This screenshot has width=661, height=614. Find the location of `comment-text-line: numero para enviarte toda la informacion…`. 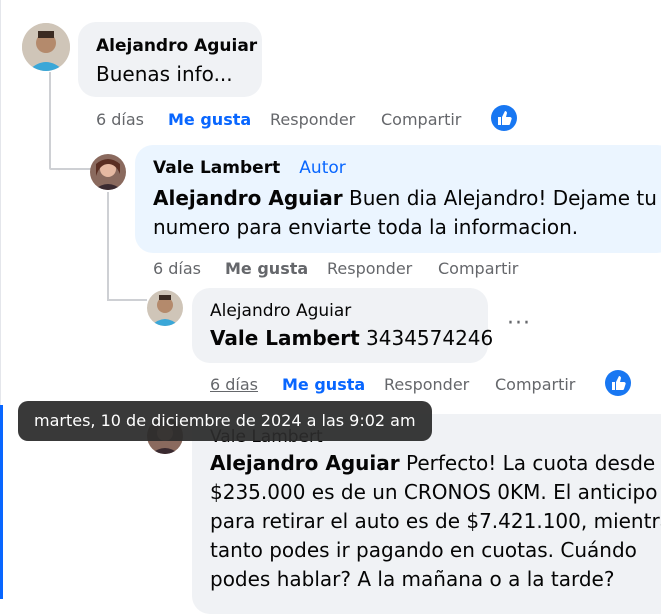

comment-text-line: numero para enviarte toda la informacion… is located at coordinates (366, 227).